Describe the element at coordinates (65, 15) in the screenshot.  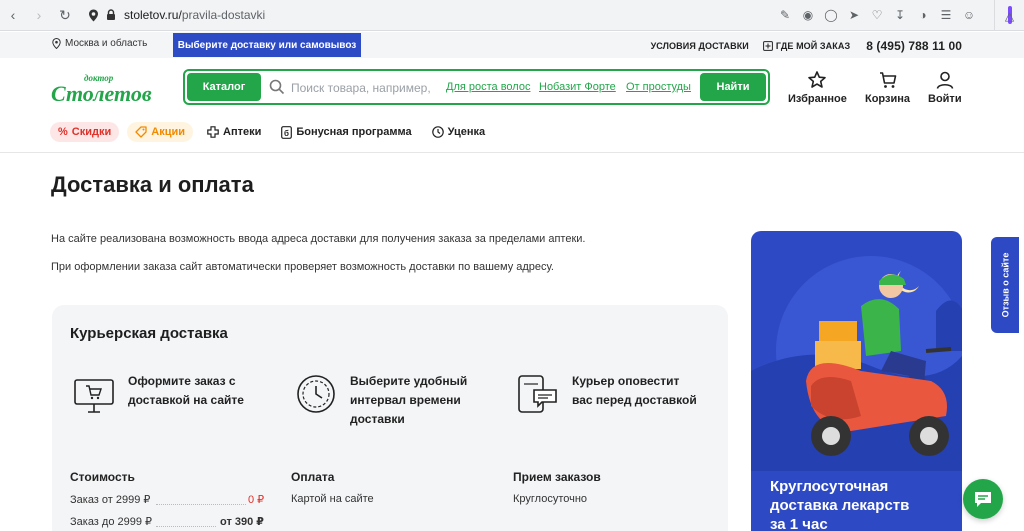
I see `reload-icon: ↻` at that location.